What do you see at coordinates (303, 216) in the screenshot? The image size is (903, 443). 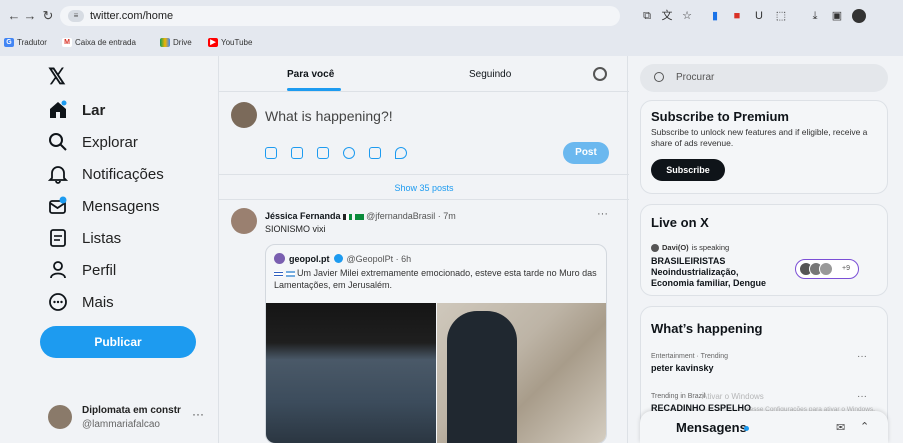 I see `tweet-author-name: Jéssica Fernanda` at bounding box center [303, 216].